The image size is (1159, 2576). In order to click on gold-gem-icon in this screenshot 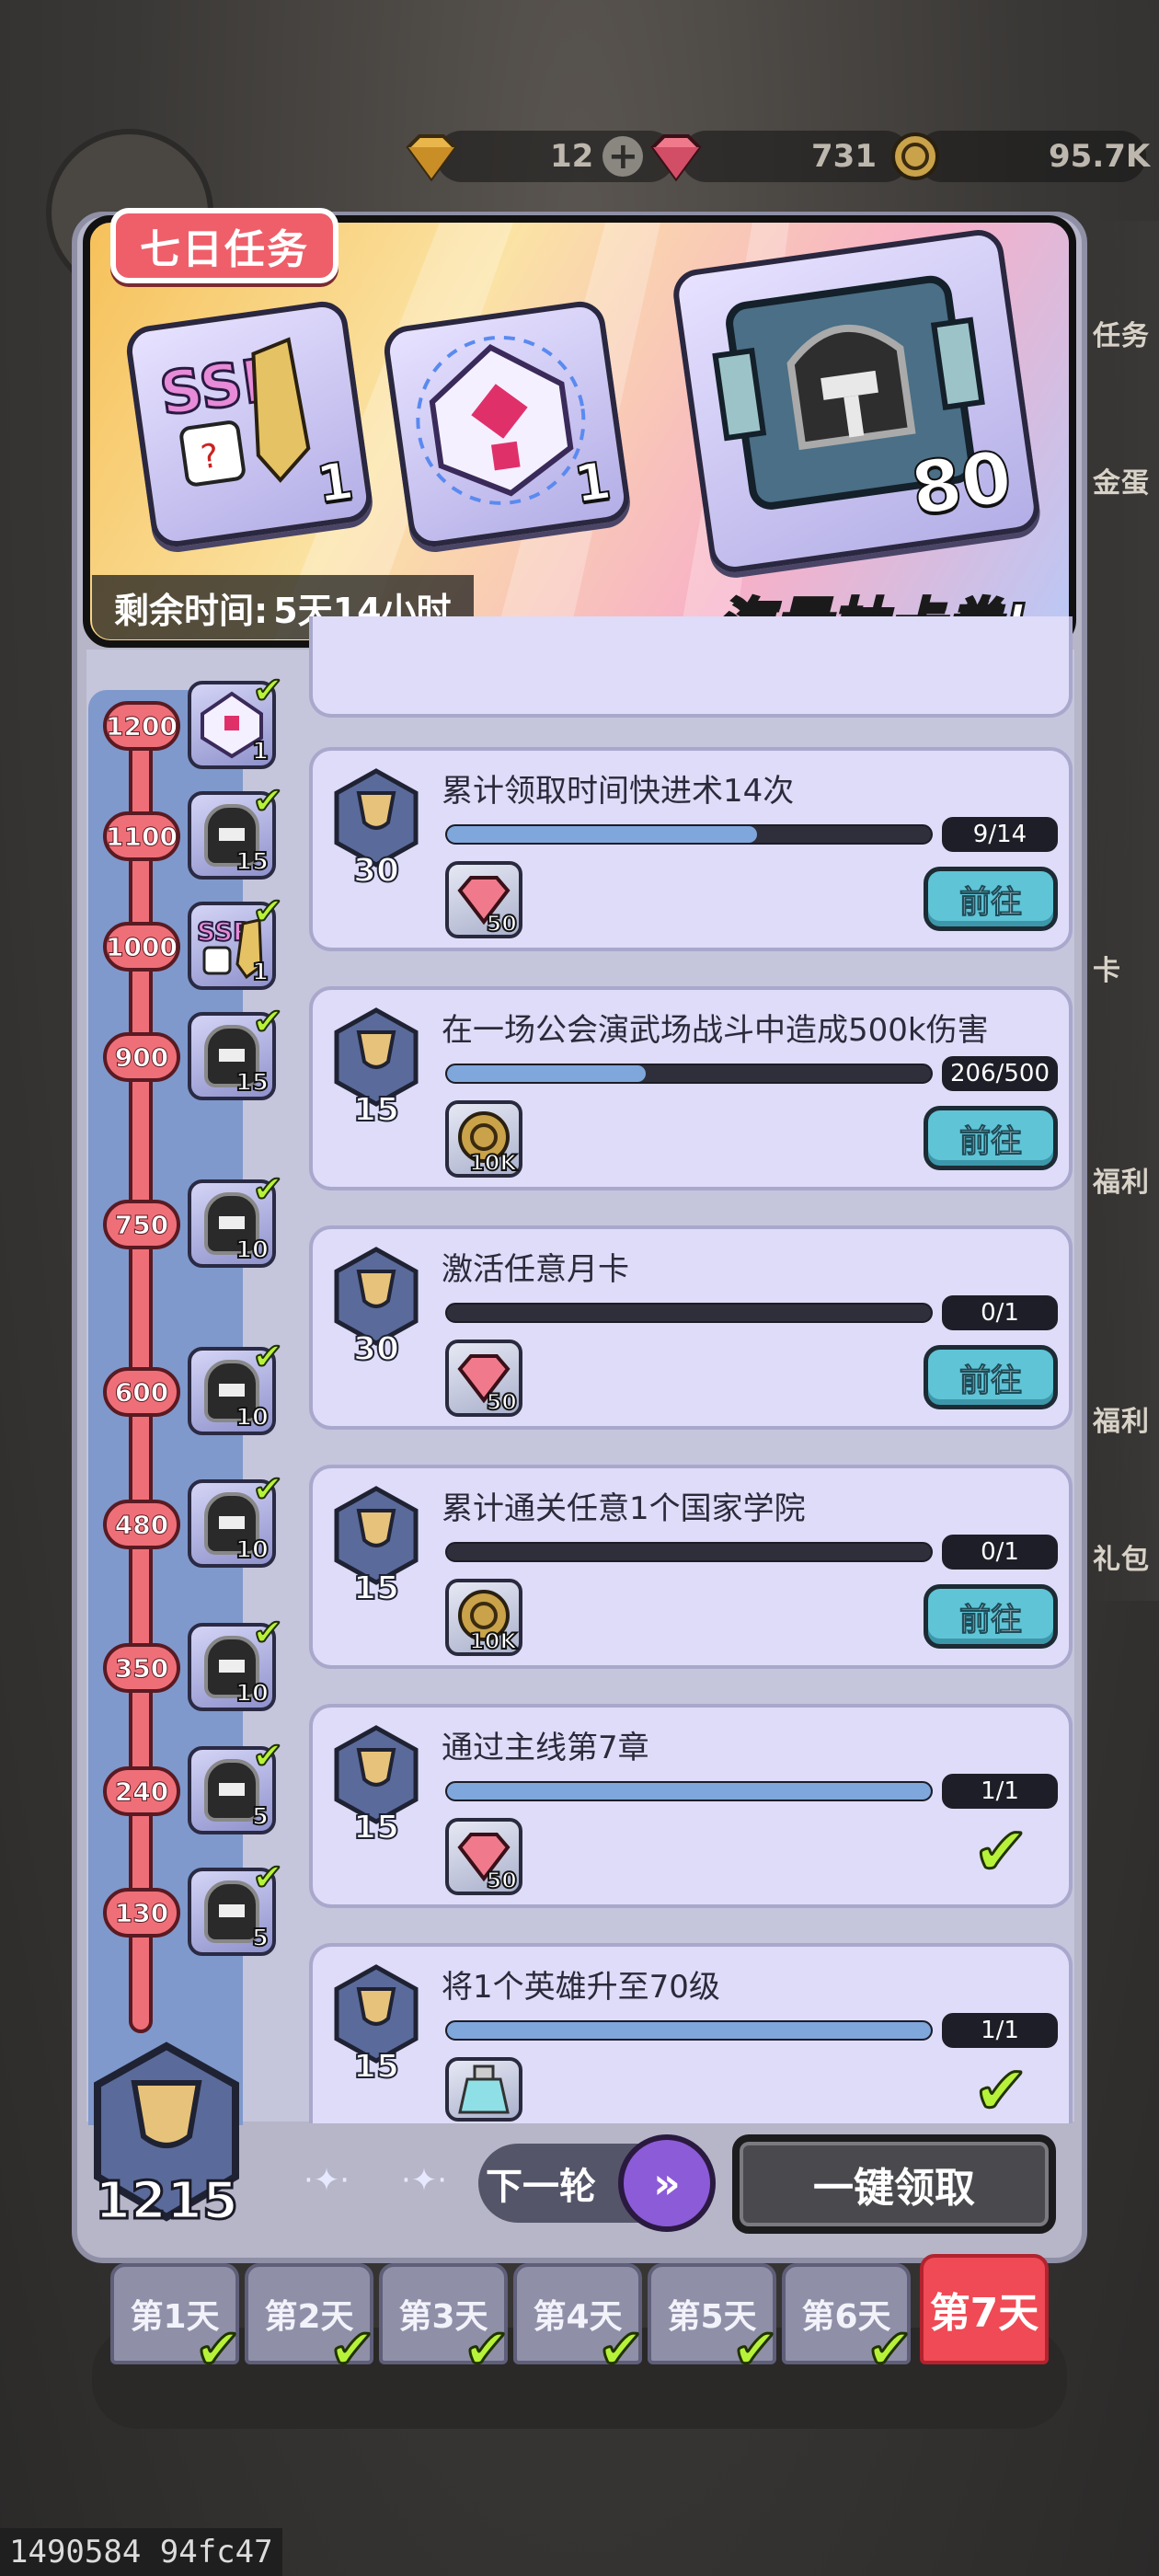, I will do `click(431, 158)`.